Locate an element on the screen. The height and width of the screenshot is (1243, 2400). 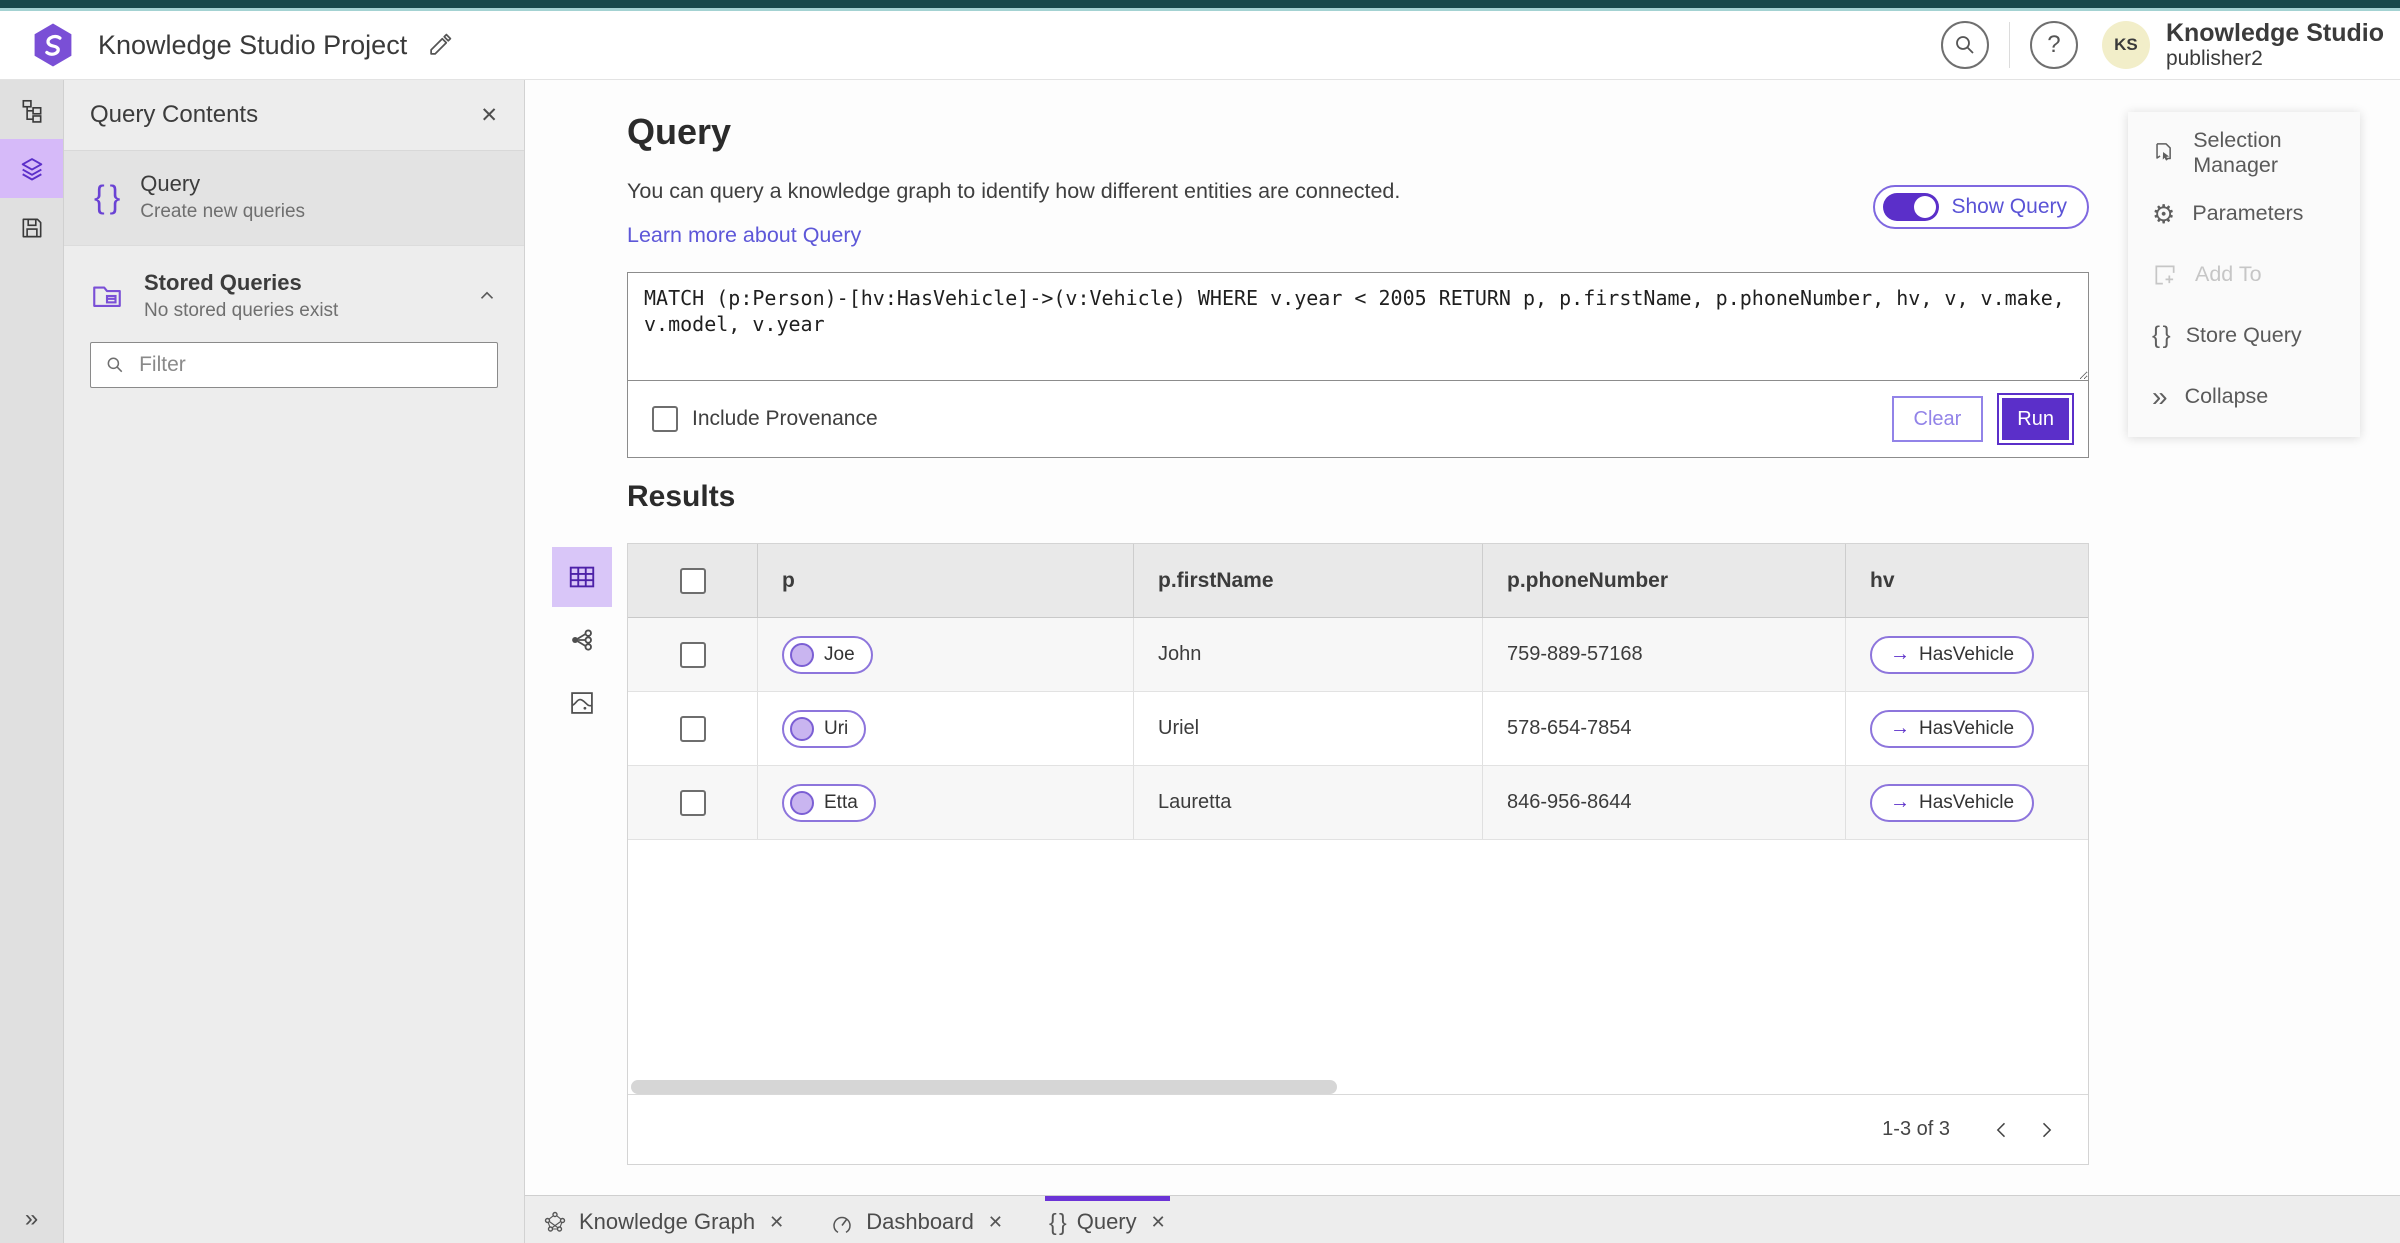
learn-more-link: Learn more about Query is located at coordinates (744, 235).